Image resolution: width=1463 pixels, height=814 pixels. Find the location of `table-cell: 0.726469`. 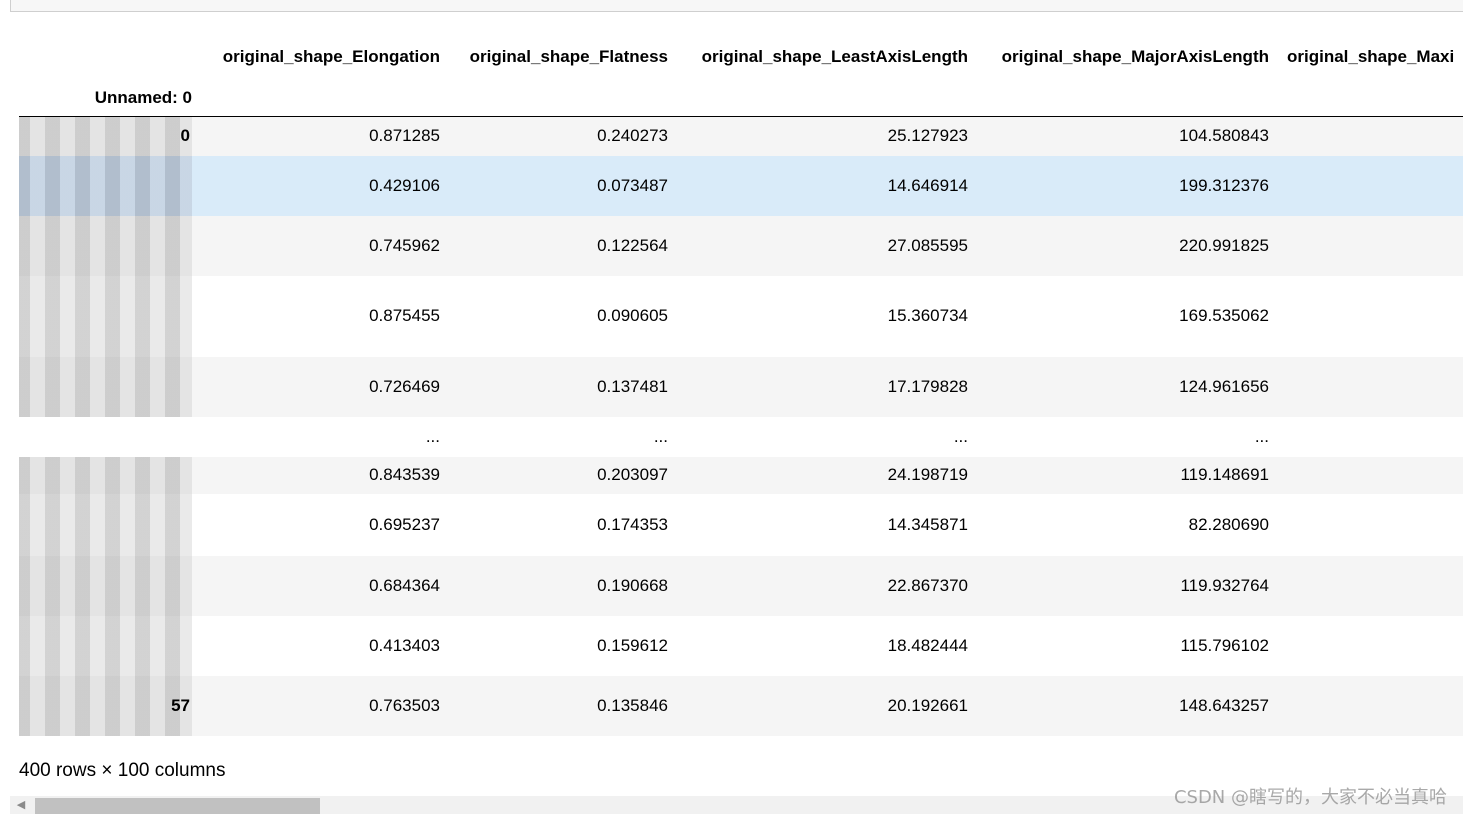

table-cell: 0.726469 is located at coordinates (316, 386).